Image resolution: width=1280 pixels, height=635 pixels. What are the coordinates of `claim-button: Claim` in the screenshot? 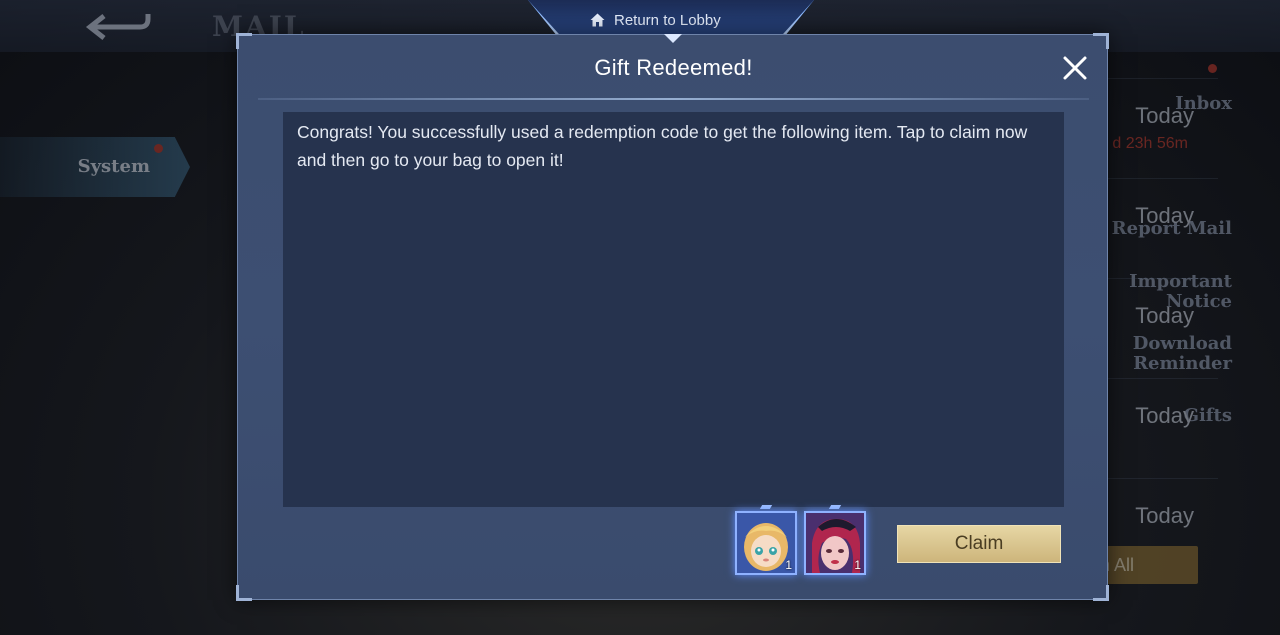 It's located at (979, 544).